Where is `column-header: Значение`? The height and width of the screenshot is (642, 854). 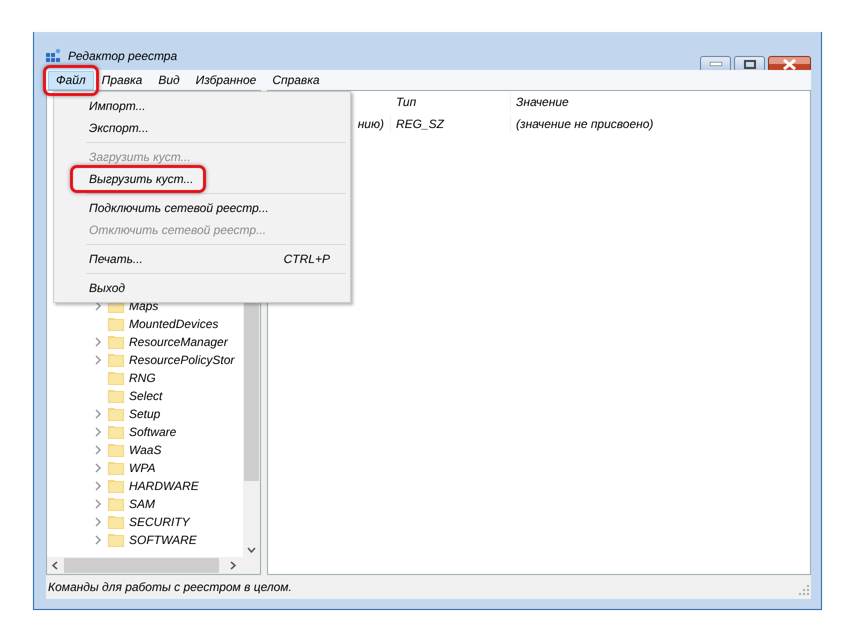 column-header: Значение is located at coordinates (660, 102).